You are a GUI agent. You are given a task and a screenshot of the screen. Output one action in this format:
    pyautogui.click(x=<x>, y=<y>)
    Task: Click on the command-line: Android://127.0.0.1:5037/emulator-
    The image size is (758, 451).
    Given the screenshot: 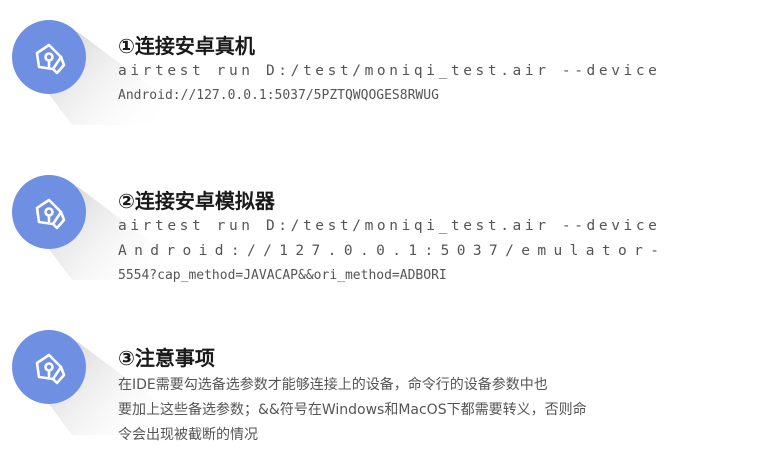 What is the action you would take?
    pyautogui.click(x=392, y=251)
    